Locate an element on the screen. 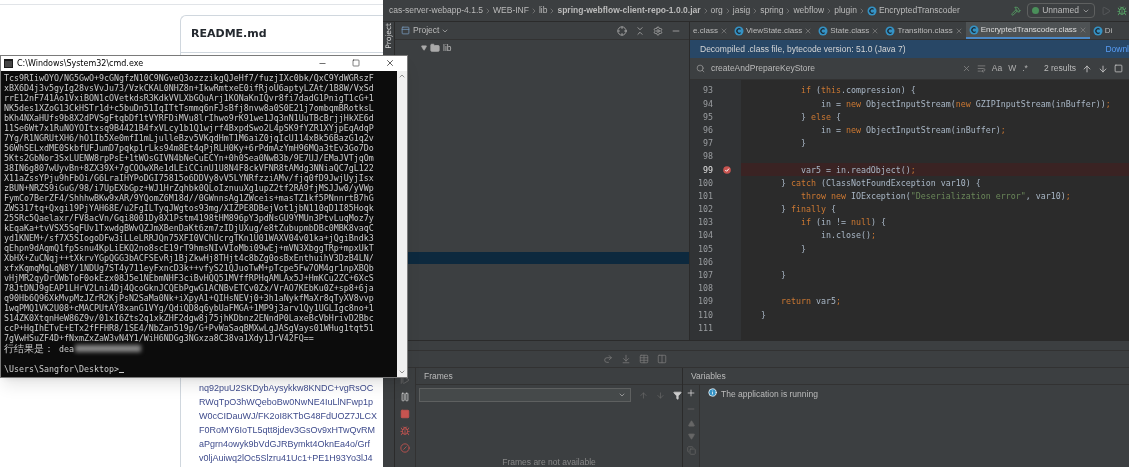  breakpoints-icon is located at coordinates (405, 431).